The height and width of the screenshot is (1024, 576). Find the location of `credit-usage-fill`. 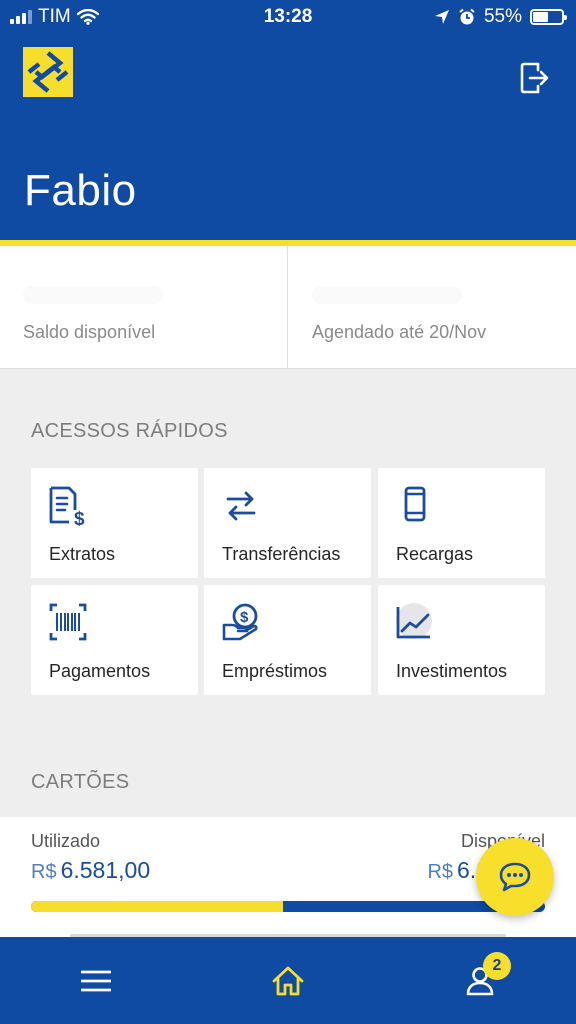

credit-usage-fill is located at coordinates (157, 906).